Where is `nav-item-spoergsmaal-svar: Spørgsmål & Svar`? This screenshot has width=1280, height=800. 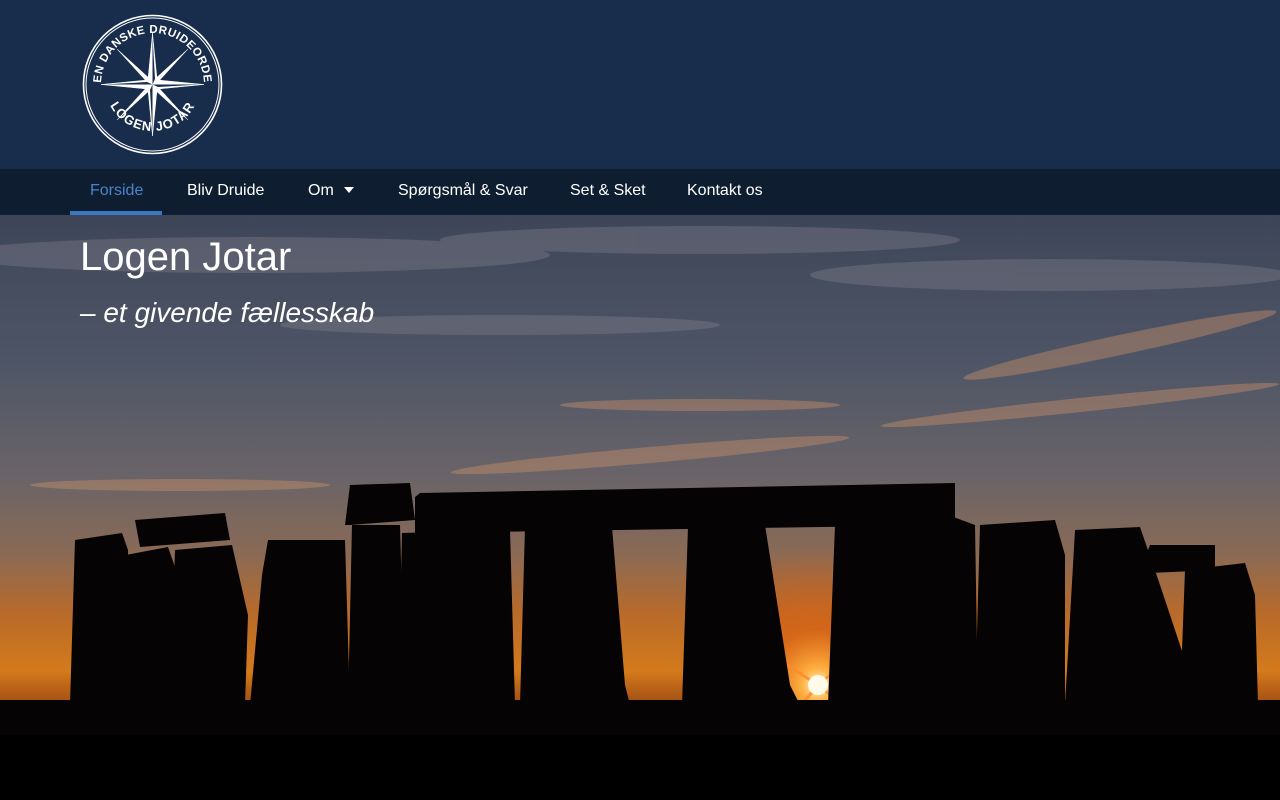 nav-item-spoergsmaal-svar: Spørgsmål & Svar is located at coordinates (463, 192).